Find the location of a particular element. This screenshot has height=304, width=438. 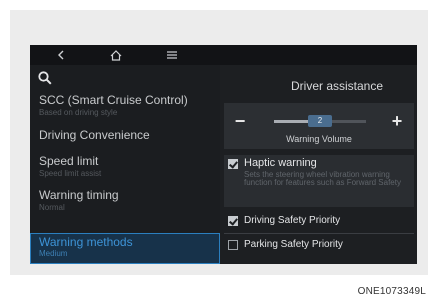

back-button is located at coordinates (61, 55).